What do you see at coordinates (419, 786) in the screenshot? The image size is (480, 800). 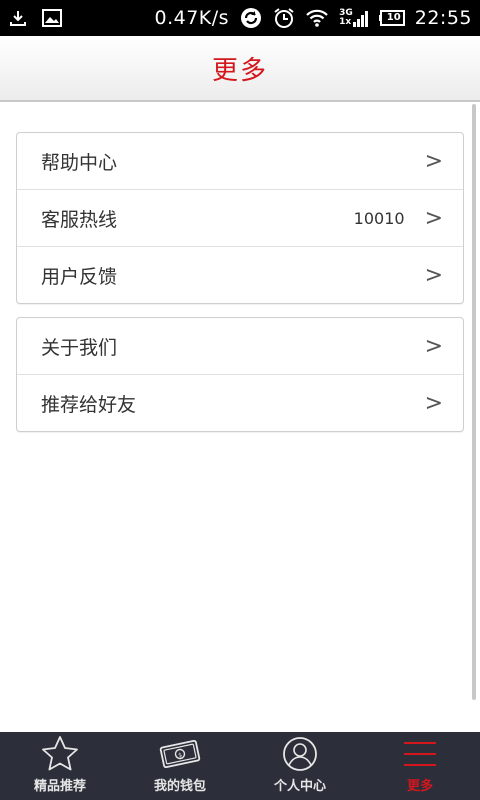 I see `tab-label: 更多` at bounding box center [419, 786].